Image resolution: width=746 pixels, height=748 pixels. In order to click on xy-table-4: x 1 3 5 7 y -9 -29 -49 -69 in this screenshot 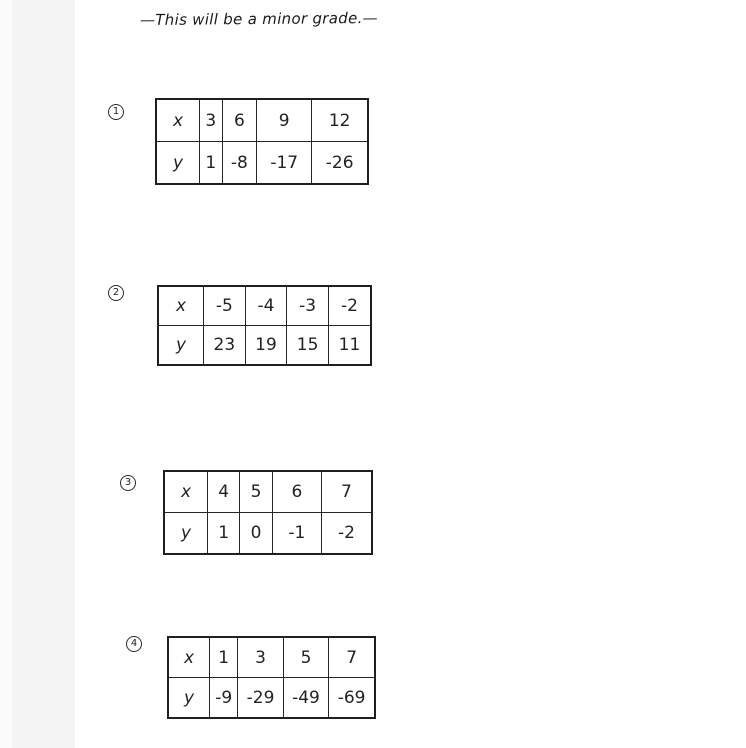, I will do `click(271, 677)`.